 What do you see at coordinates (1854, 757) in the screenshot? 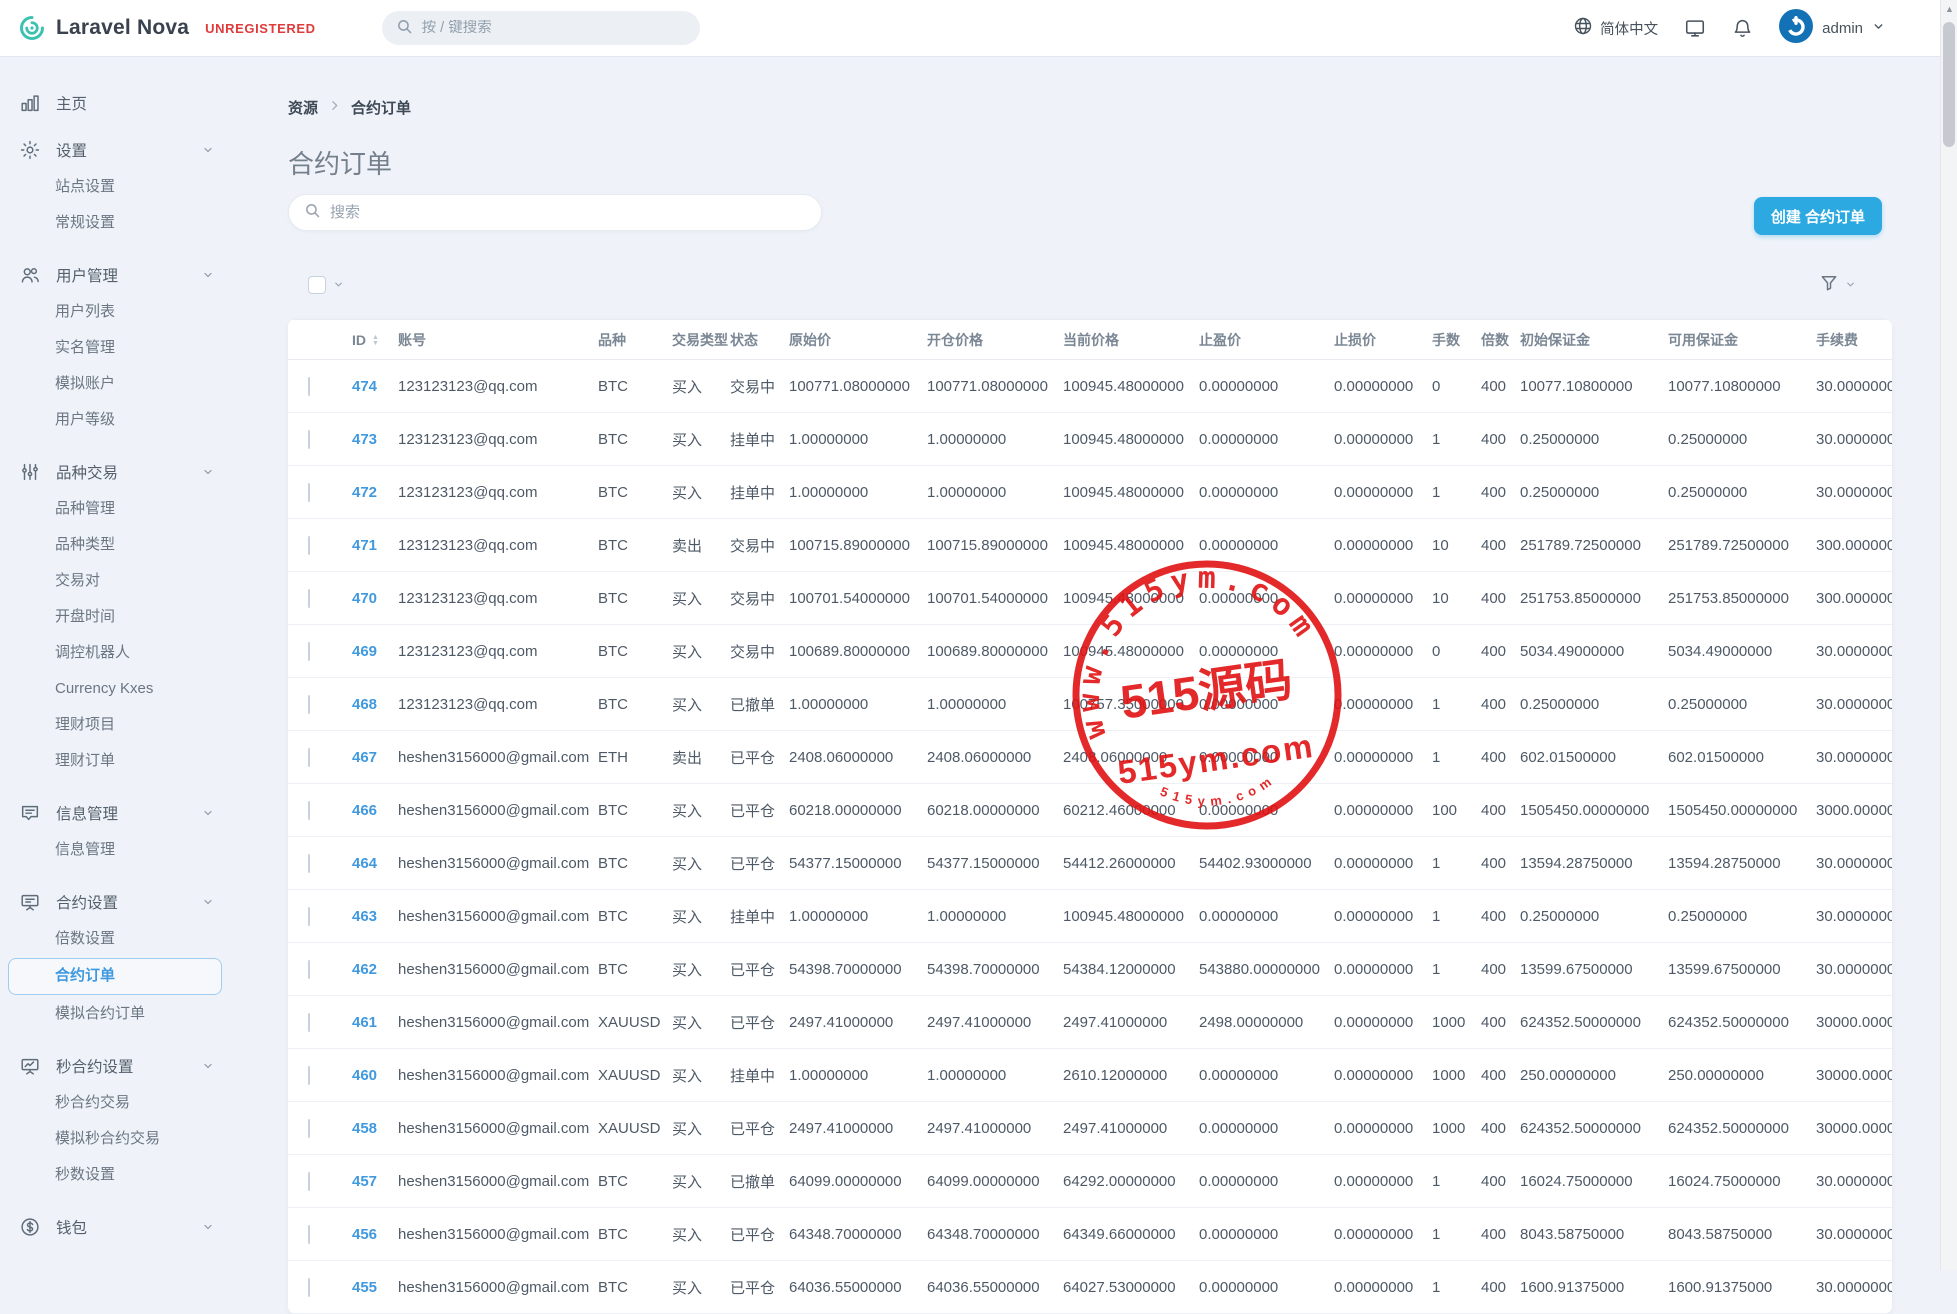
I see `cell-手续费: 30.00000000` at bounding box center [1854, 757].